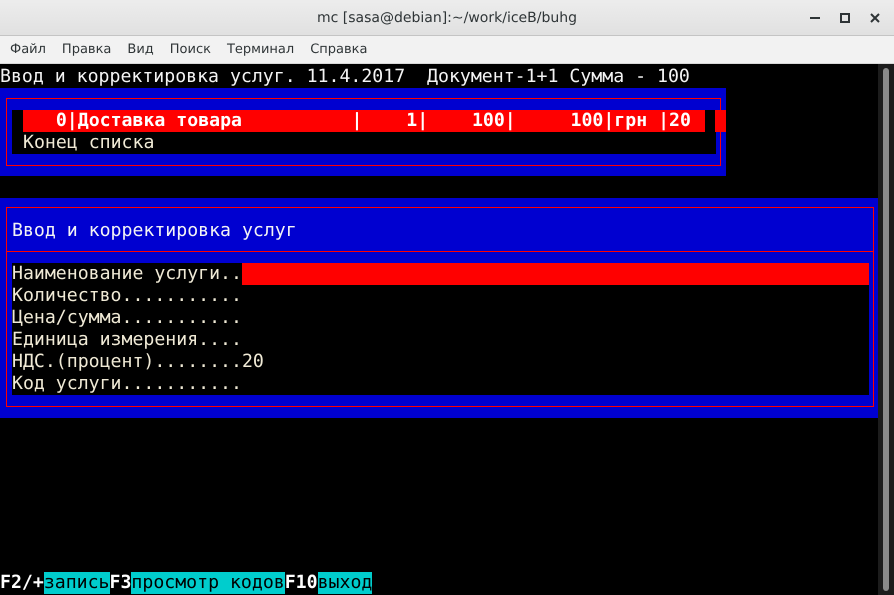 This screenshot has height=595, width=894. What do you see at coordinates (260, 49) in the screenshot?
I see `menu-item: Терминал` at bounding box center [260, 49].